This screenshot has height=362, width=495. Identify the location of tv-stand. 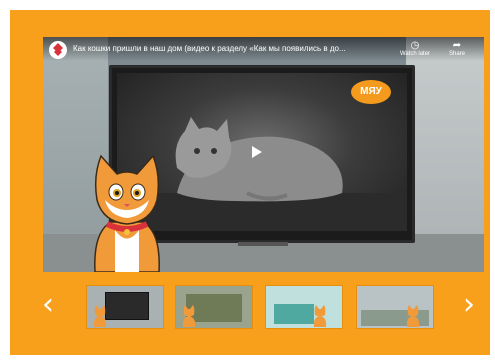
(263, 244).